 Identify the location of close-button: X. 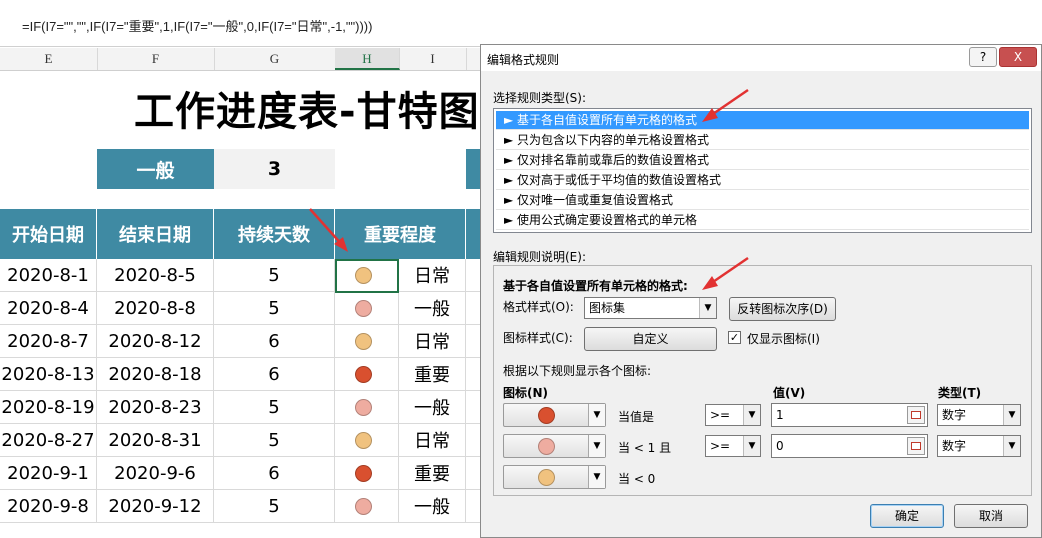
(1018, 57).